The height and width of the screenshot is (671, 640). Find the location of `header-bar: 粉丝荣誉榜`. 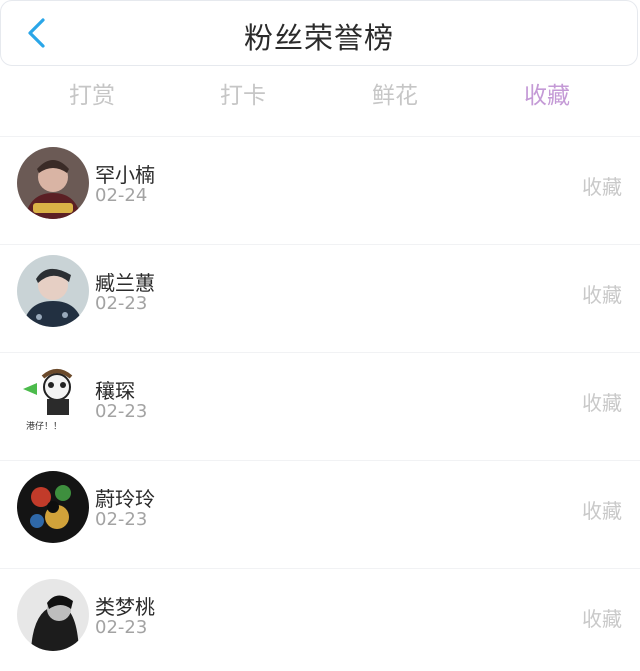

header-bar: 粉丝荣誉榜 is located at coordinates (319, 33).